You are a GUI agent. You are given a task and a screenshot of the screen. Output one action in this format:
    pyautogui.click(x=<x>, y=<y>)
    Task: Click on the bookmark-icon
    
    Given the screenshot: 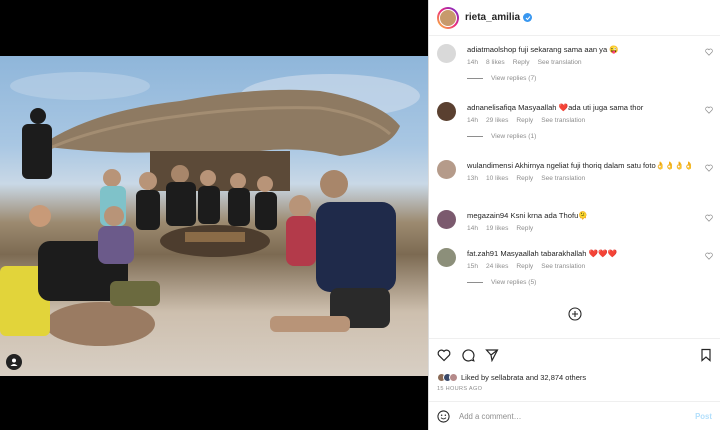 What is the action you would take?
    pyautogui.click(x=706, y=355)
    